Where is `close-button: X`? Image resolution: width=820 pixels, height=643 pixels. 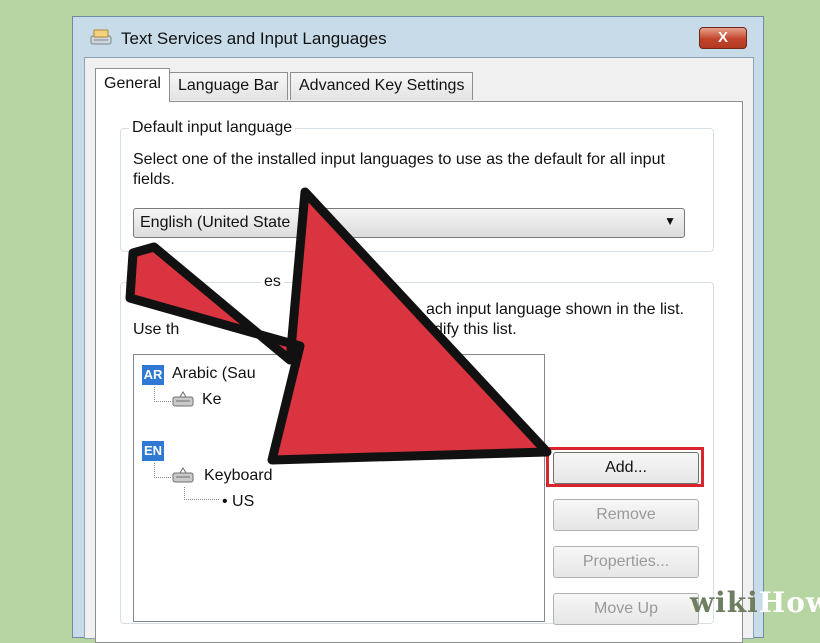
close-button: X is located at coordinates (723, 38).